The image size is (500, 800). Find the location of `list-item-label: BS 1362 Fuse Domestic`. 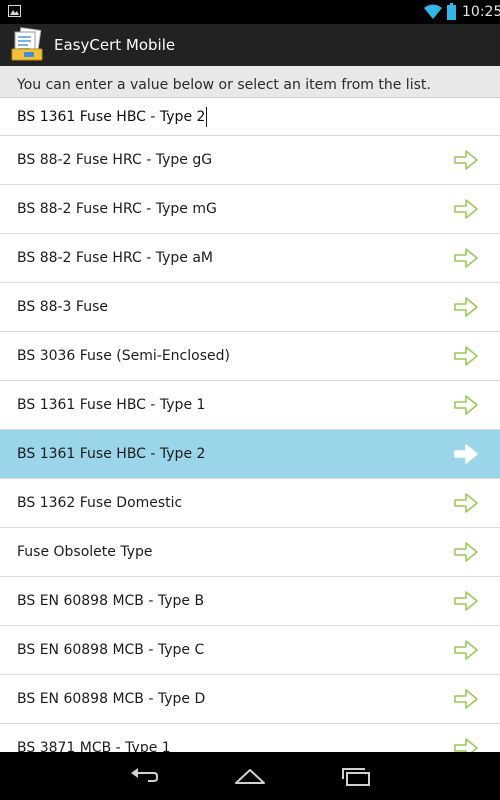

list-item-label: BS 1362 Fuse Domestic is located at coordinates (100, 503).